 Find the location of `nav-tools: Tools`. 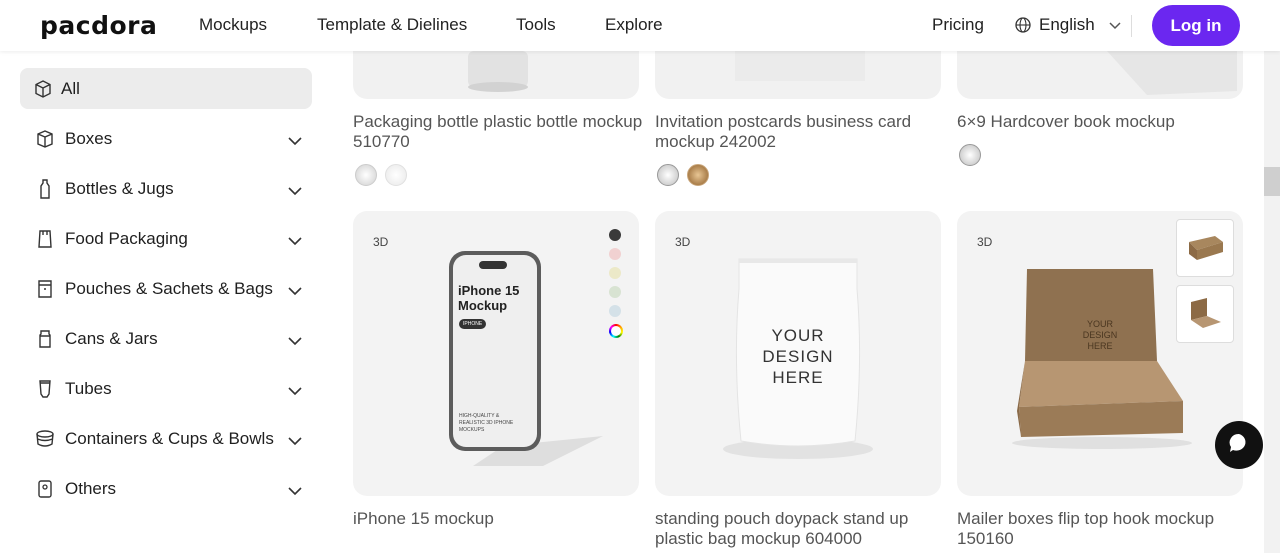

nav-tools: Tools is located at coordinates (536, 25).